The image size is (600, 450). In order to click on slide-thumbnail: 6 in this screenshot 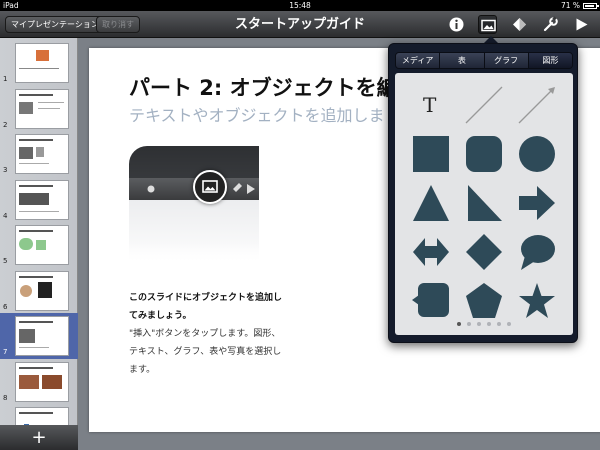, I will do `click(39, 291)`.